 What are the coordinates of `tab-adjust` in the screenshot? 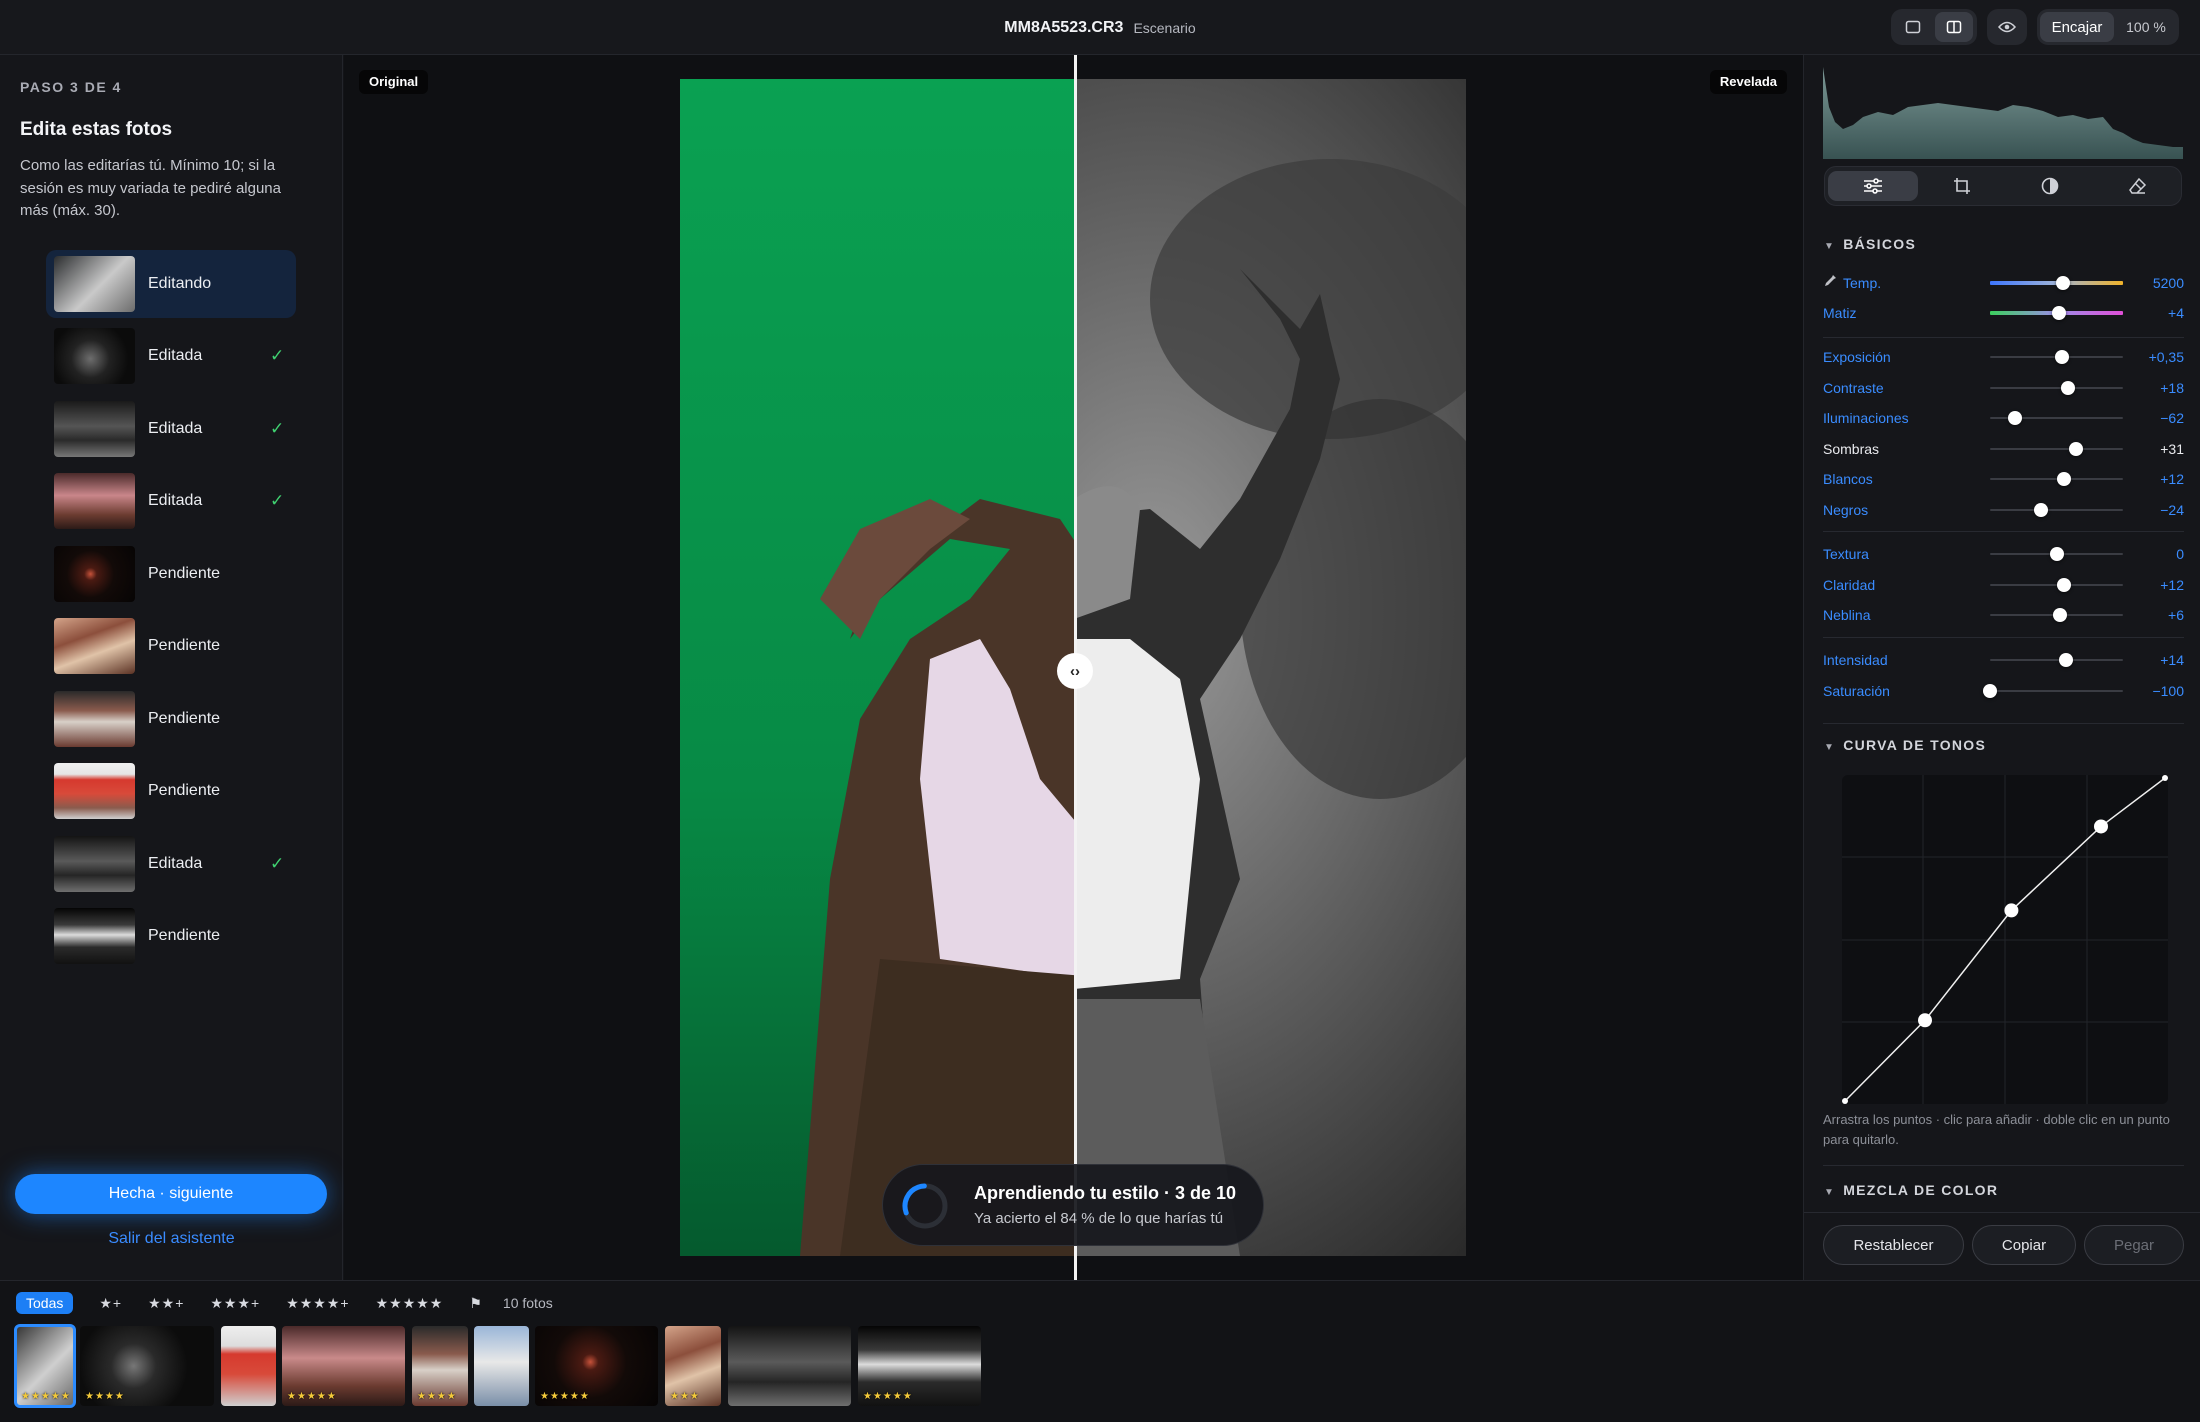 It's located at (1873, 186).